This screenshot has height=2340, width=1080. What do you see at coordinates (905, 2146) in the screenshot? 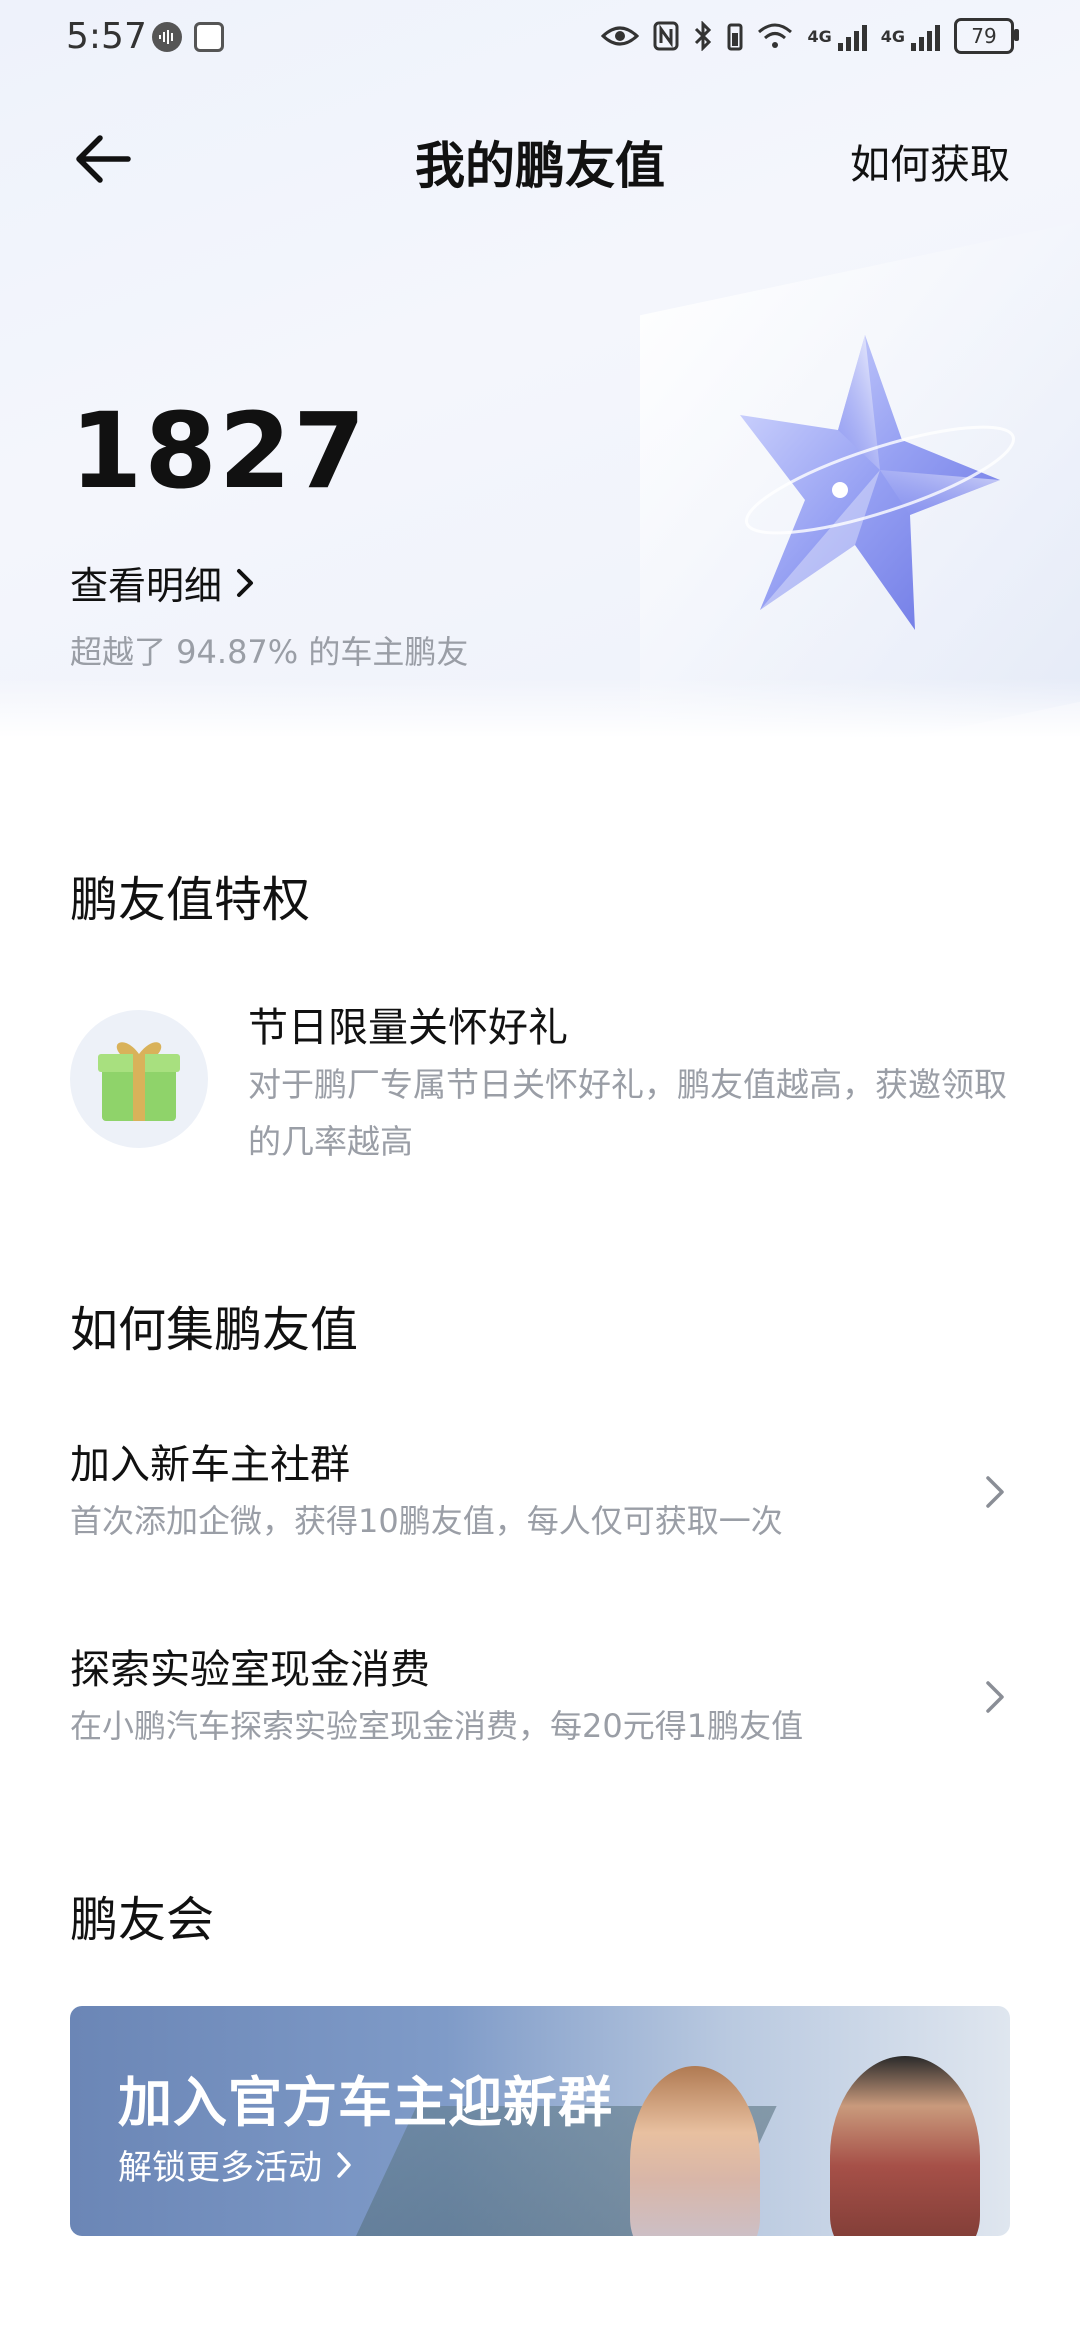
I see `banner-person-man` at bounding box center [905, 2146].